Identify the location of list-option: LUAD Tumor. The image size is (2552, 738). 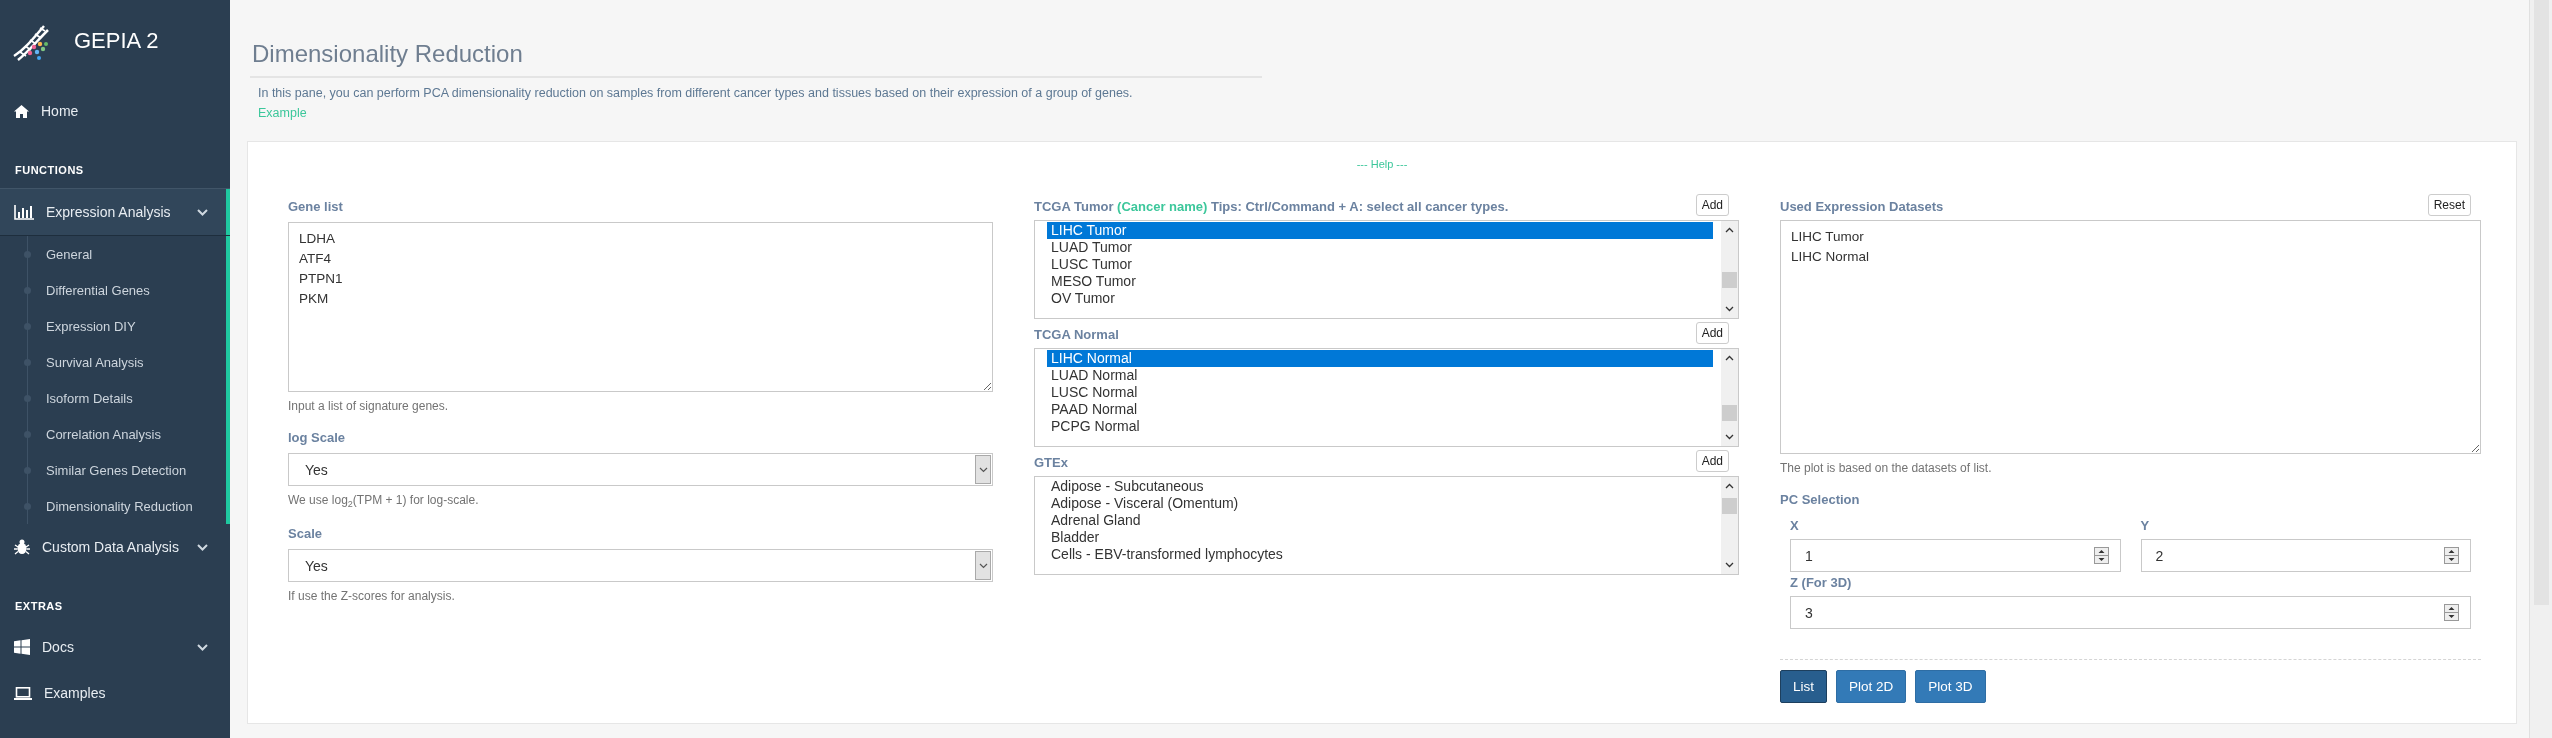
(1380, 247).